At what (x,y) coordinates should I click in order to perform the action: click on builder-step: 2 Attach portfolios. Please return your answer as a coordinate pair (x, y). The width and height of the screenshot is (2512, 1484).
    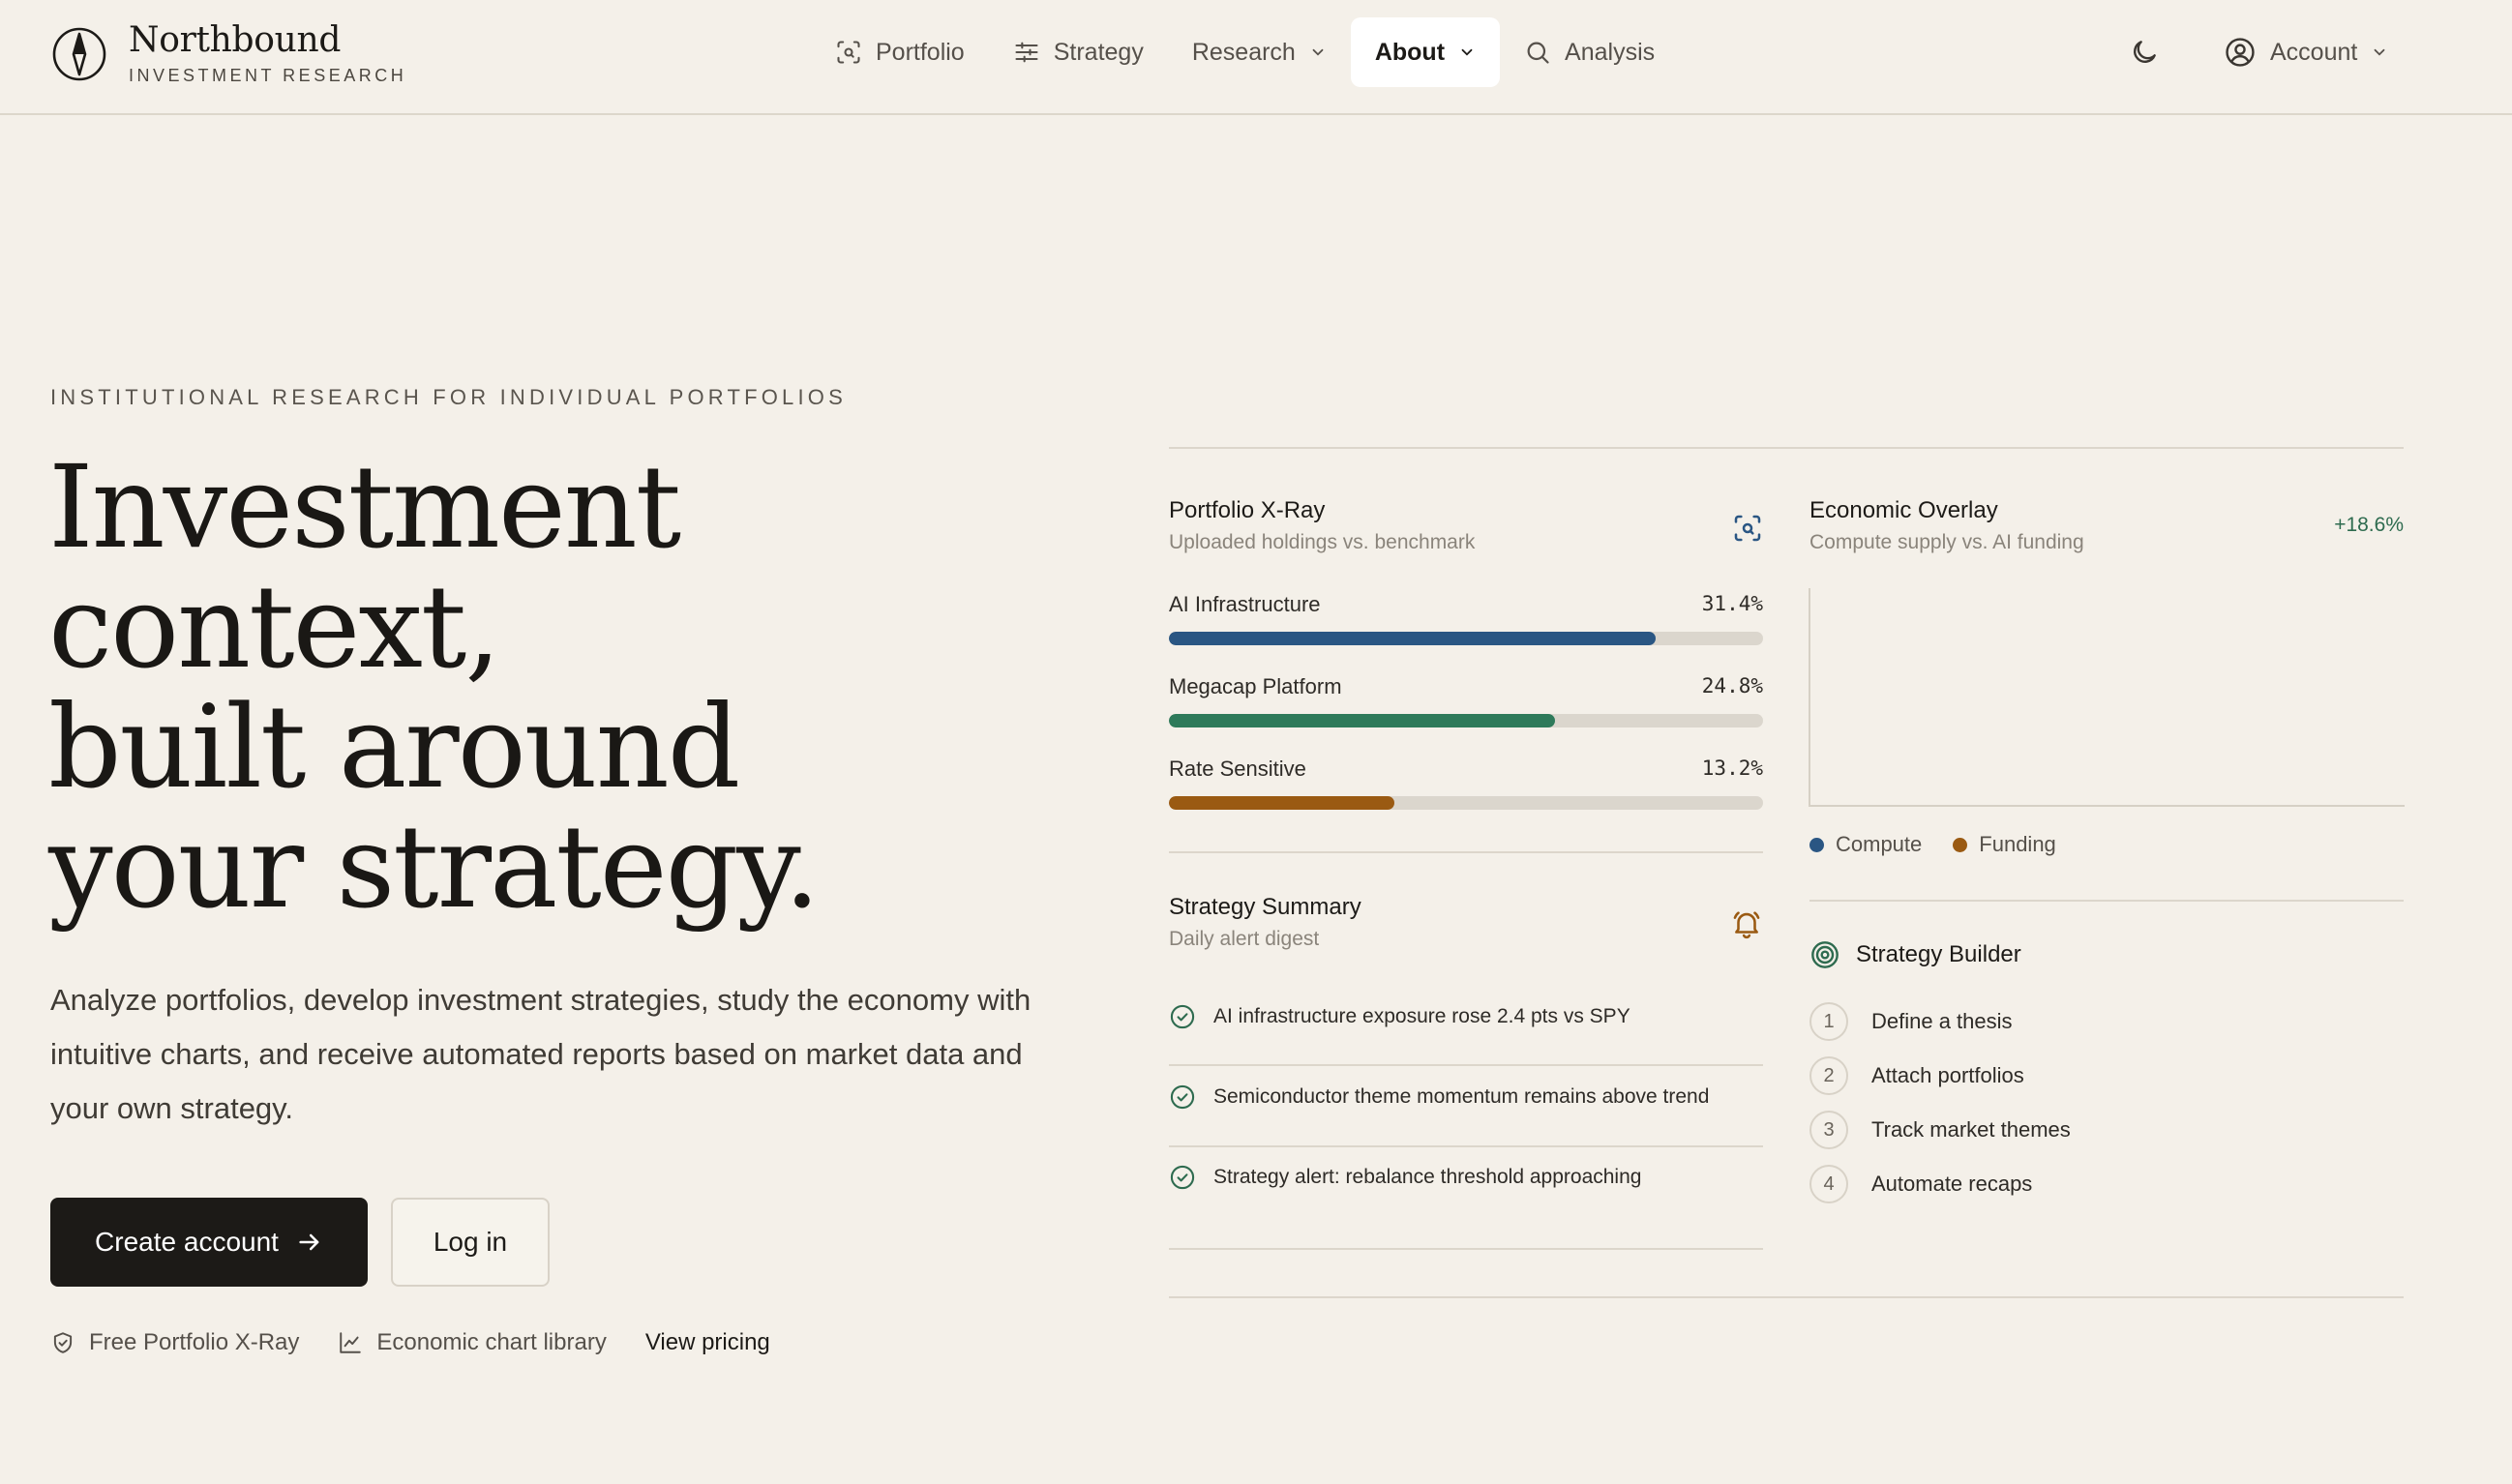
    Looking at the image, I should click on (1917, 1075).